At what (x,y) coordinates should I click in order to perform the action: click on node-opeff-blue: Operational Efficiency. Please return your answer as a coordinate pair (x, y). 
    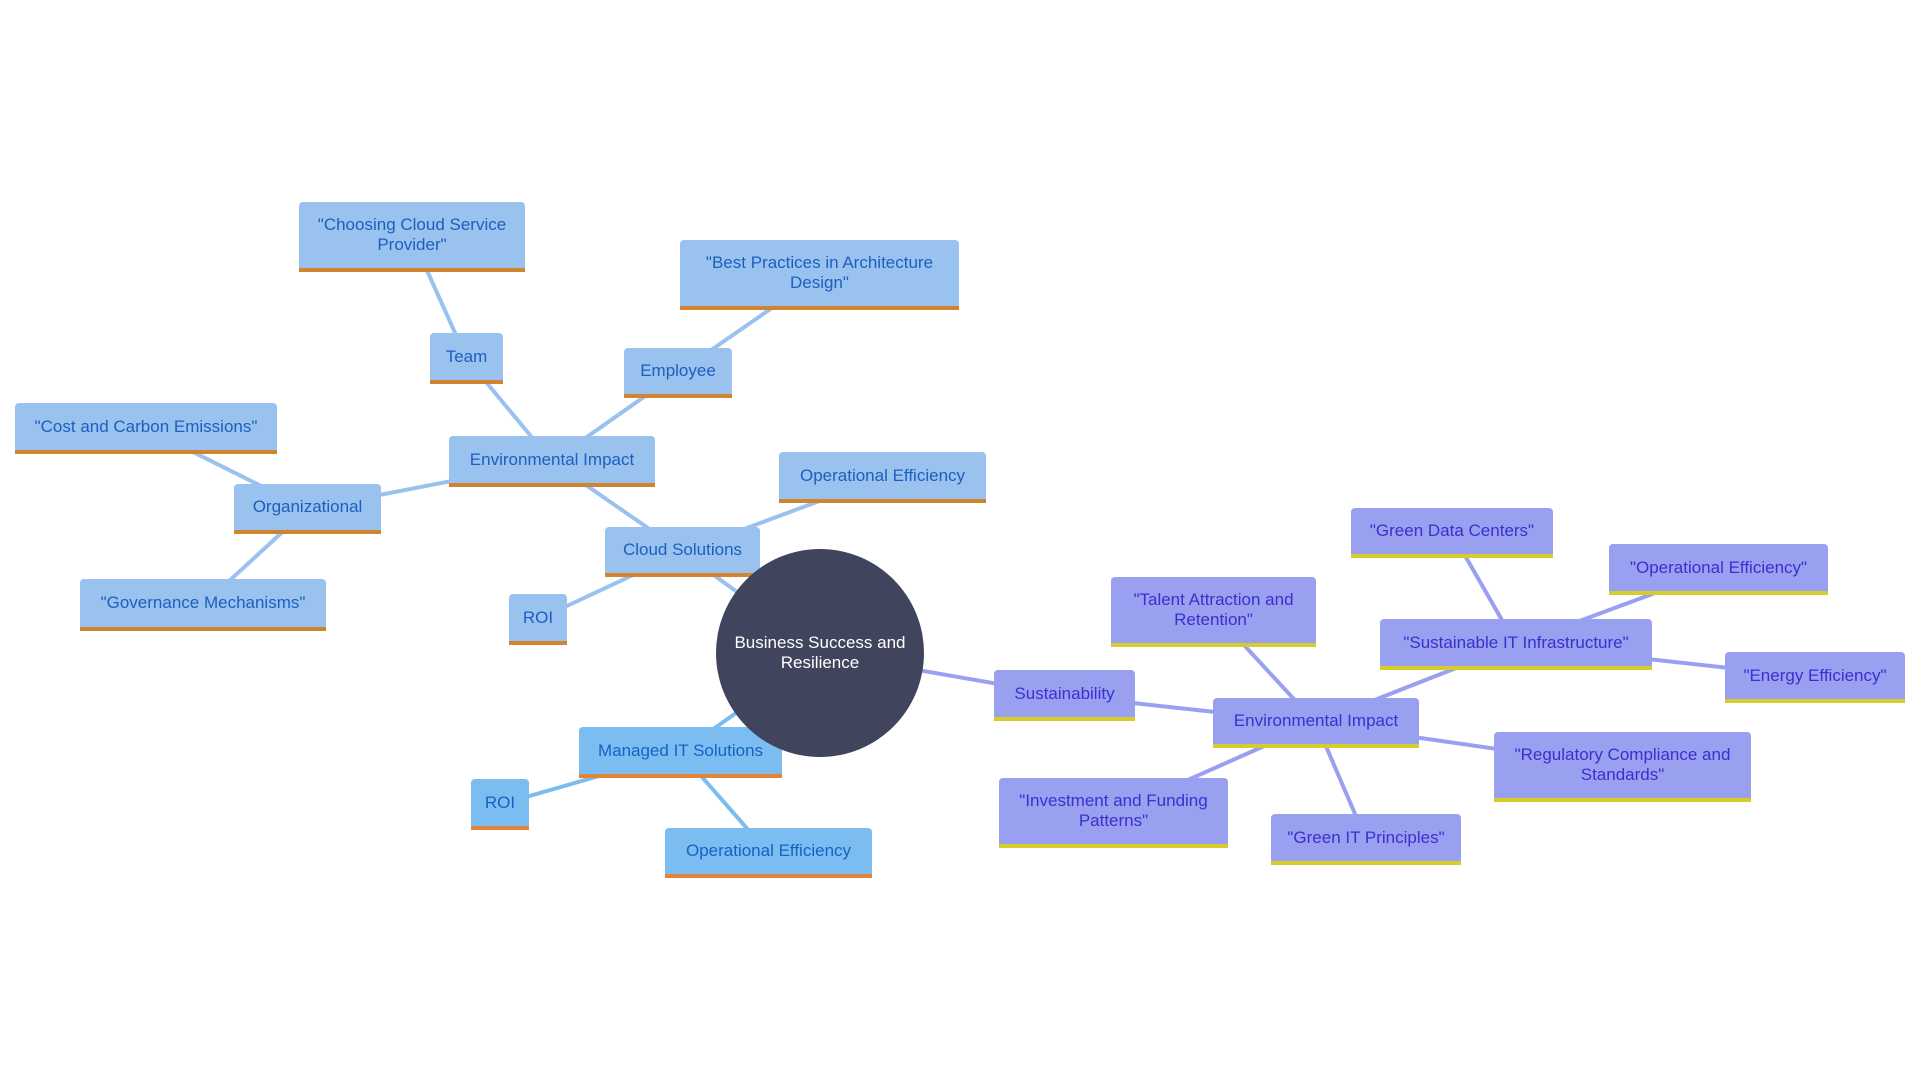
    Looking at the image, I should click on (882, 477).